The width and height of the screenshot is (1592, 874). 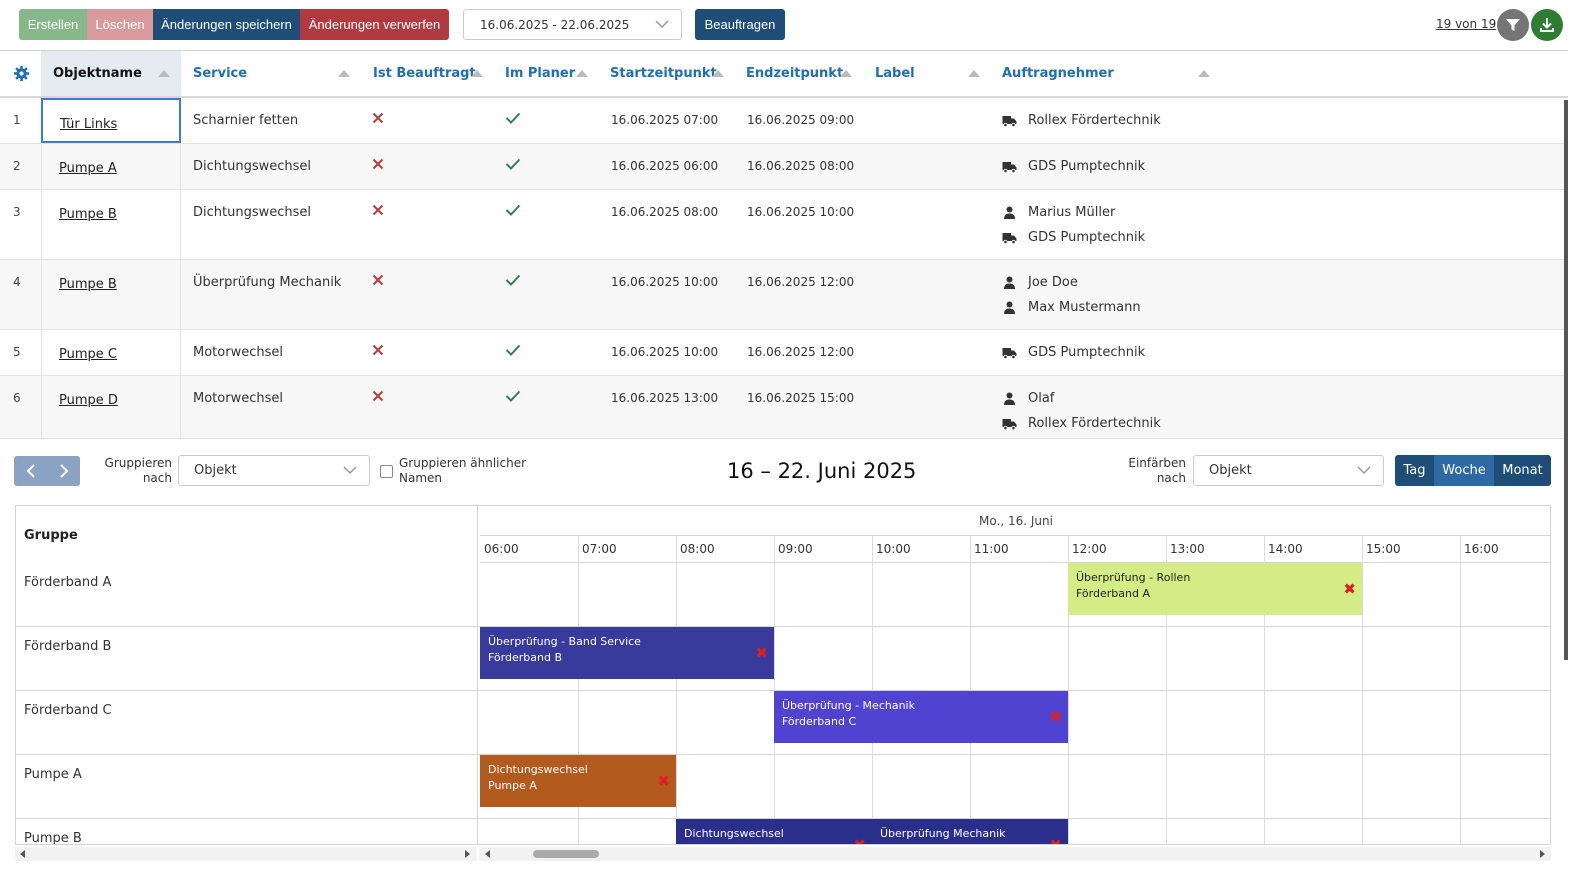 What do you see at coordinates (1522, 470) in the screenshot?
I see `view-month-button: Monat` at bounding box center [1522, 470].